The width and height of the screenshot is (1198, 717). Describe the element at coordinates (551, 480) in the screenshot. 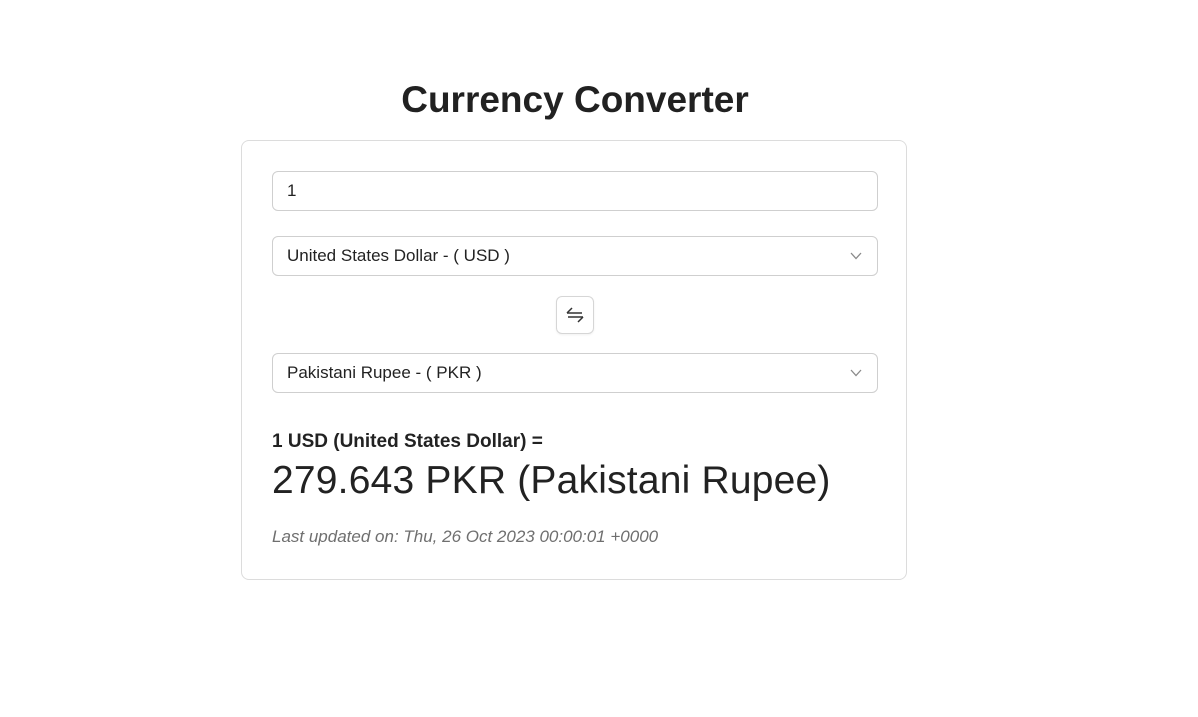

I see `result-converted-amount: 279.643 PKR (Pakistani Rupee)` at that location.